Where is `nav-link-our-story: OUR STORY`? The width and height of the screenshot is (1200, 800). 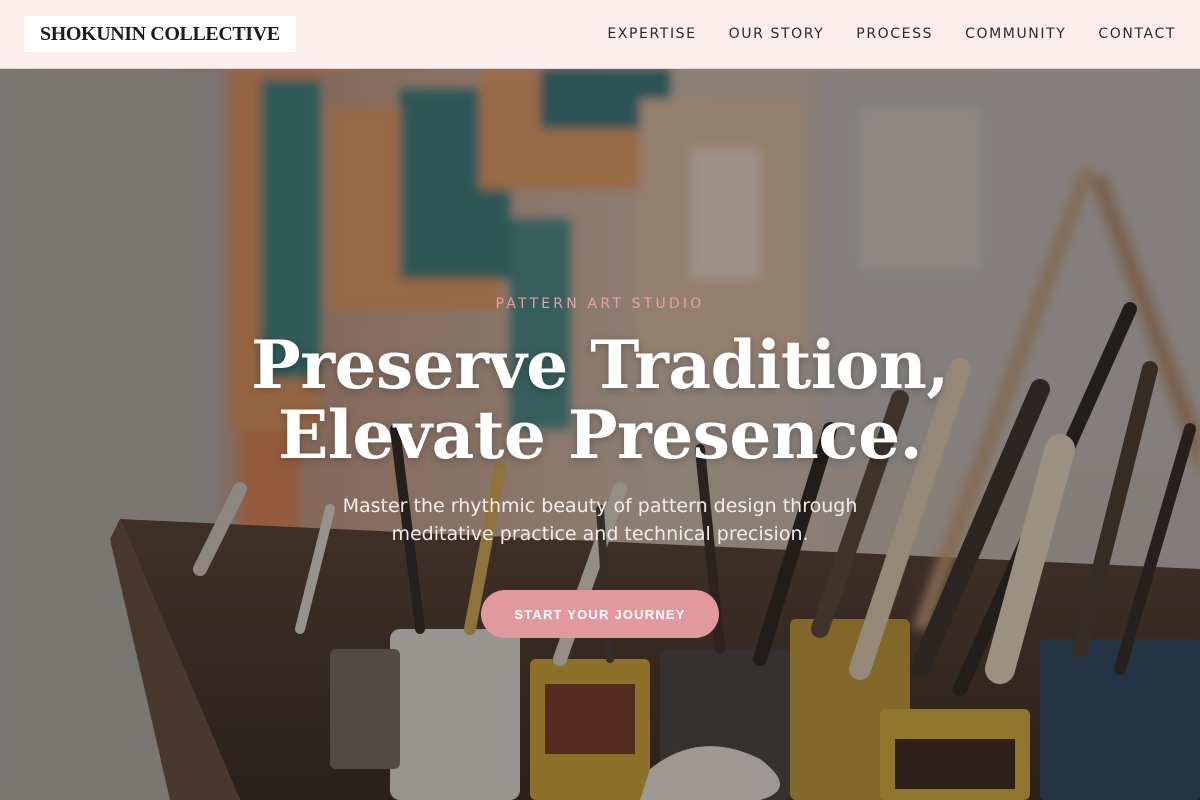
nav-link-our-story: OUR STORY is located at coordinates (777, 34).